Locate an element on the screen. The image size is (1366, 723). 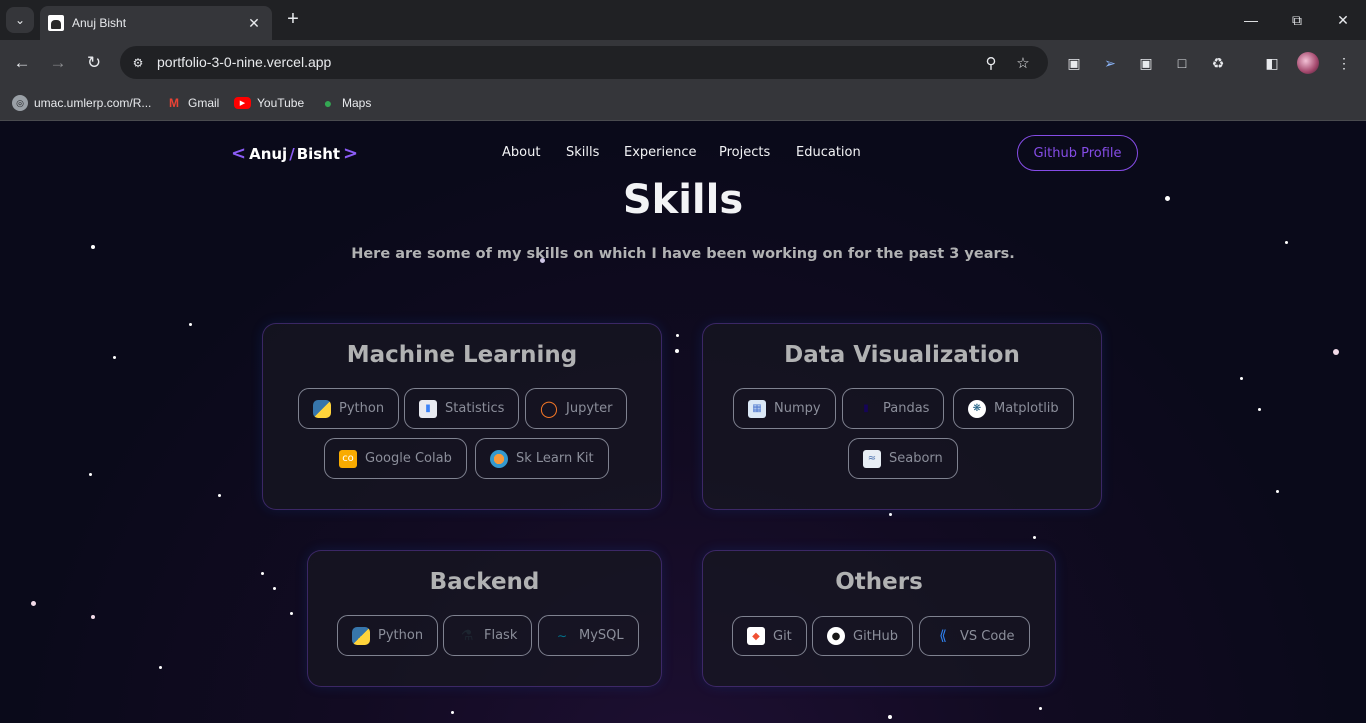
nav-link-education: Education is located at coordinates (828, 152).